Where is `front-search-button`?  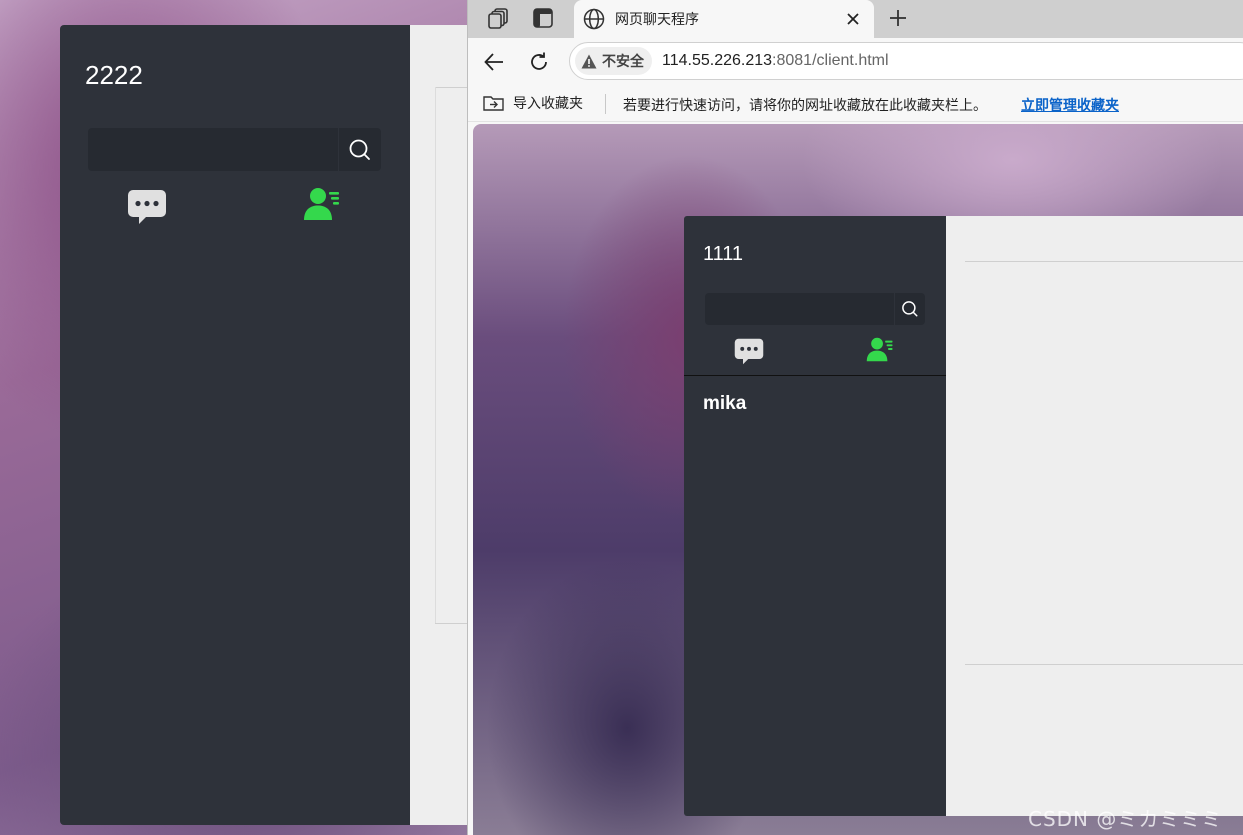
front-search-button is located at coordinates (909, 309).